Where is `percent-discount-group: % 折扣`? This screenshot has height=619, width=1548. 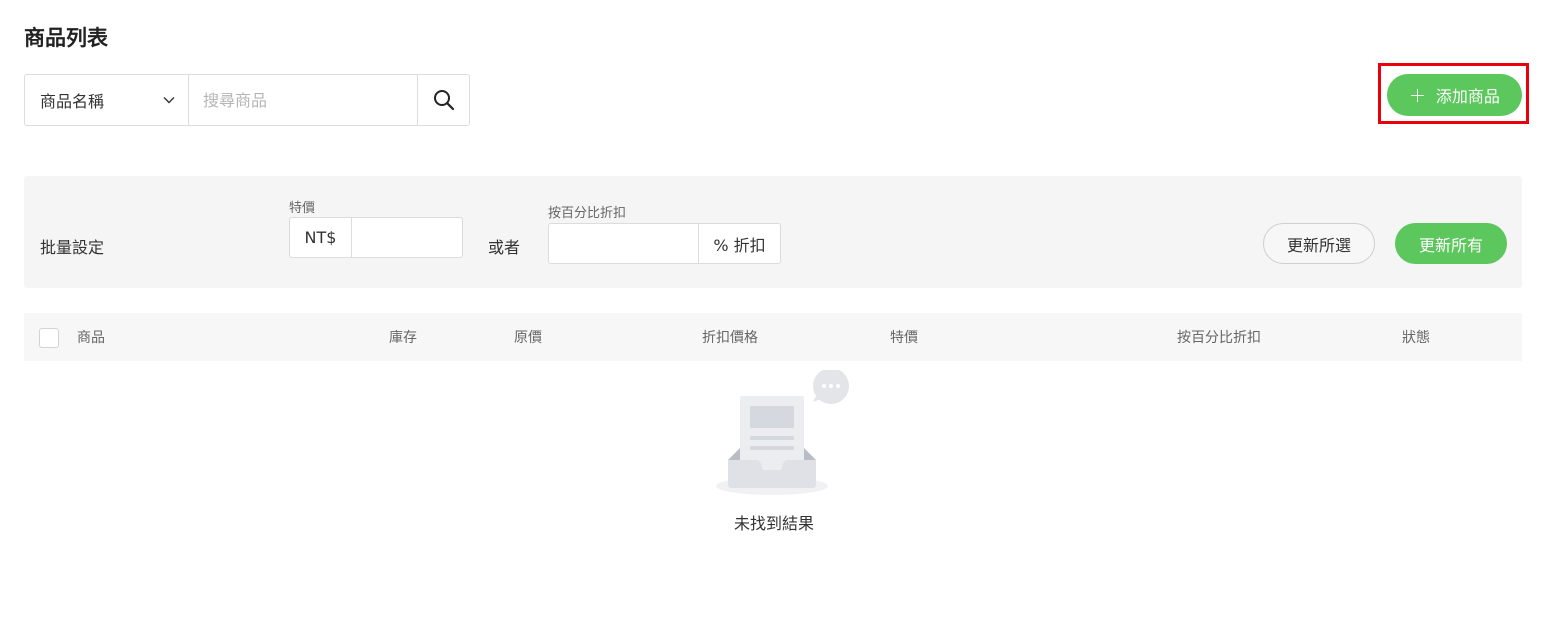 percent-discount-group: % 折扣 is located at coordinates (664, 243).